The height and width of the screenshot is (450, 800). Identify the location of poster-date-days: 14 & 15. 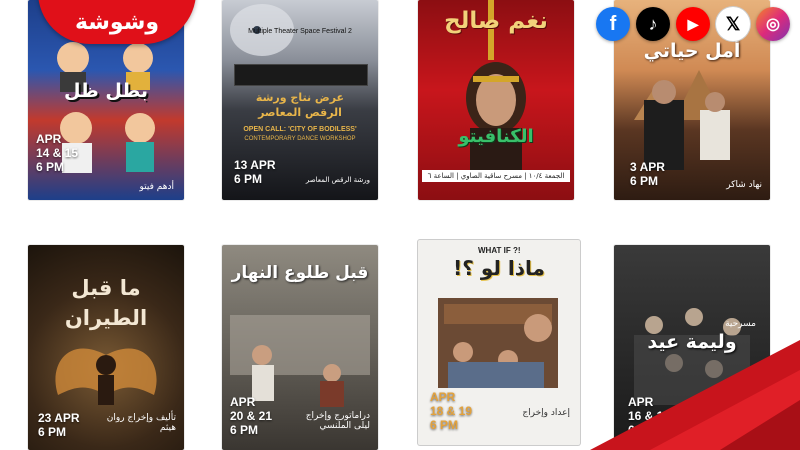
(57, 153).